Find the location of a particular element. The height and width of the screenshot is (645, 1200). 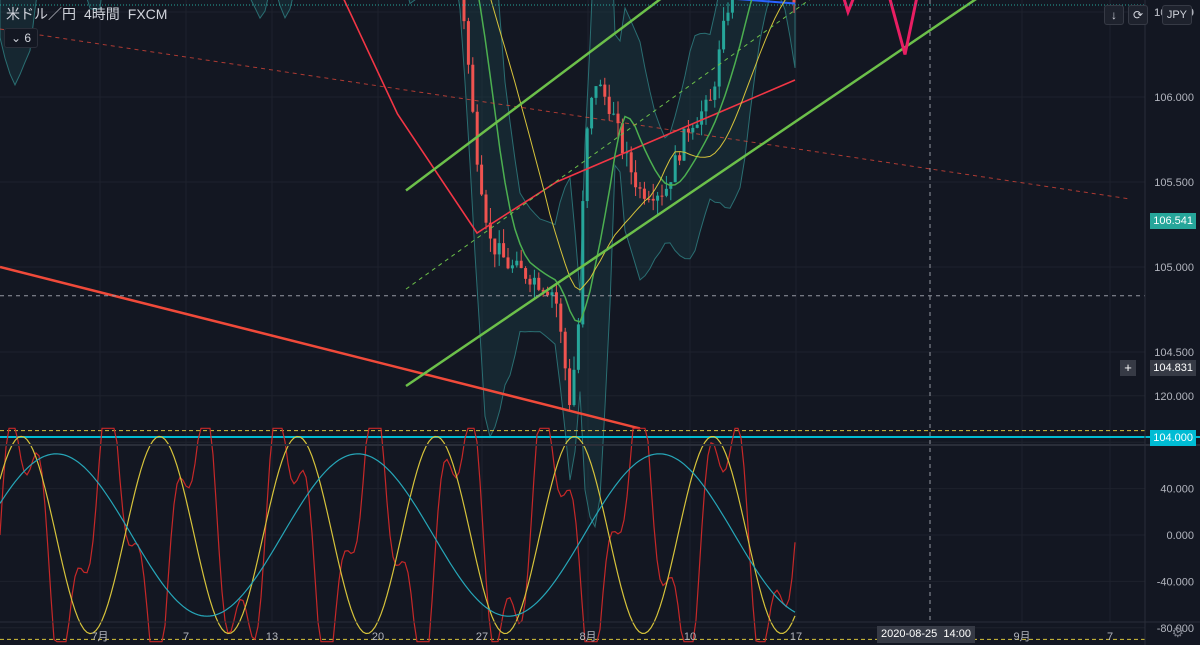

time-tick-label: 9月 is located at coordinates (1021, 637).